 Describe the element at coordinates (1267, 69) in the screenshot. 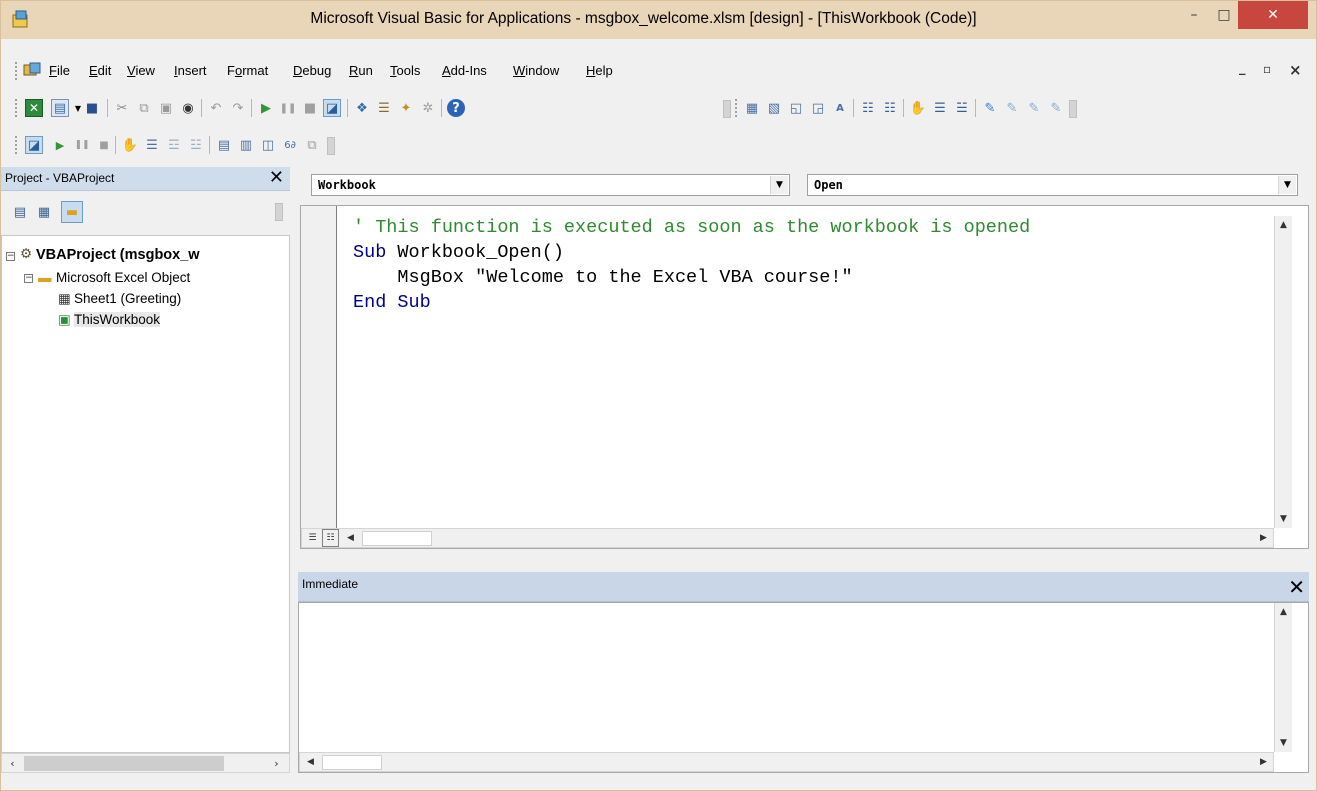

I see `mdi-restore-button: ▫` at that location.